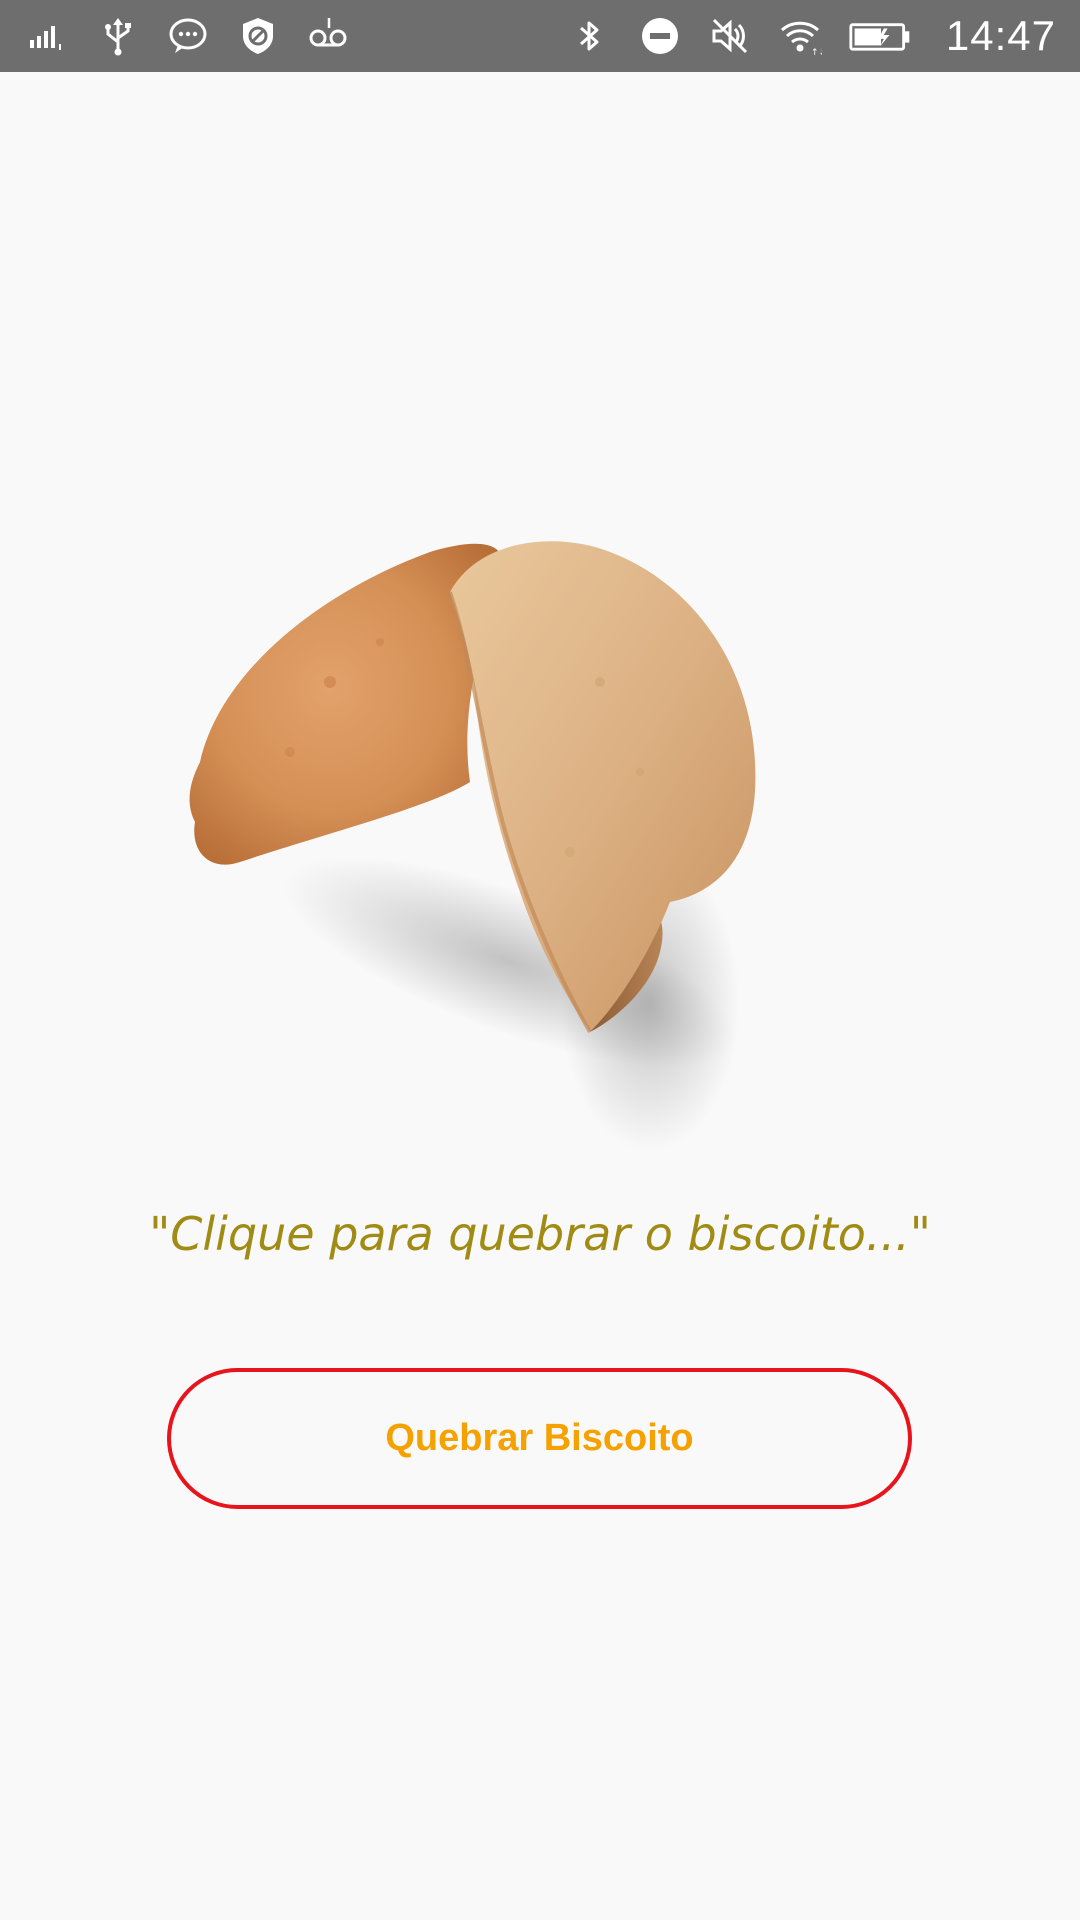 This screenshot has width=1080, height=1920. Describe the element at coordinates (48, 36) in the screenshot. I see `signal-icon` at that location.